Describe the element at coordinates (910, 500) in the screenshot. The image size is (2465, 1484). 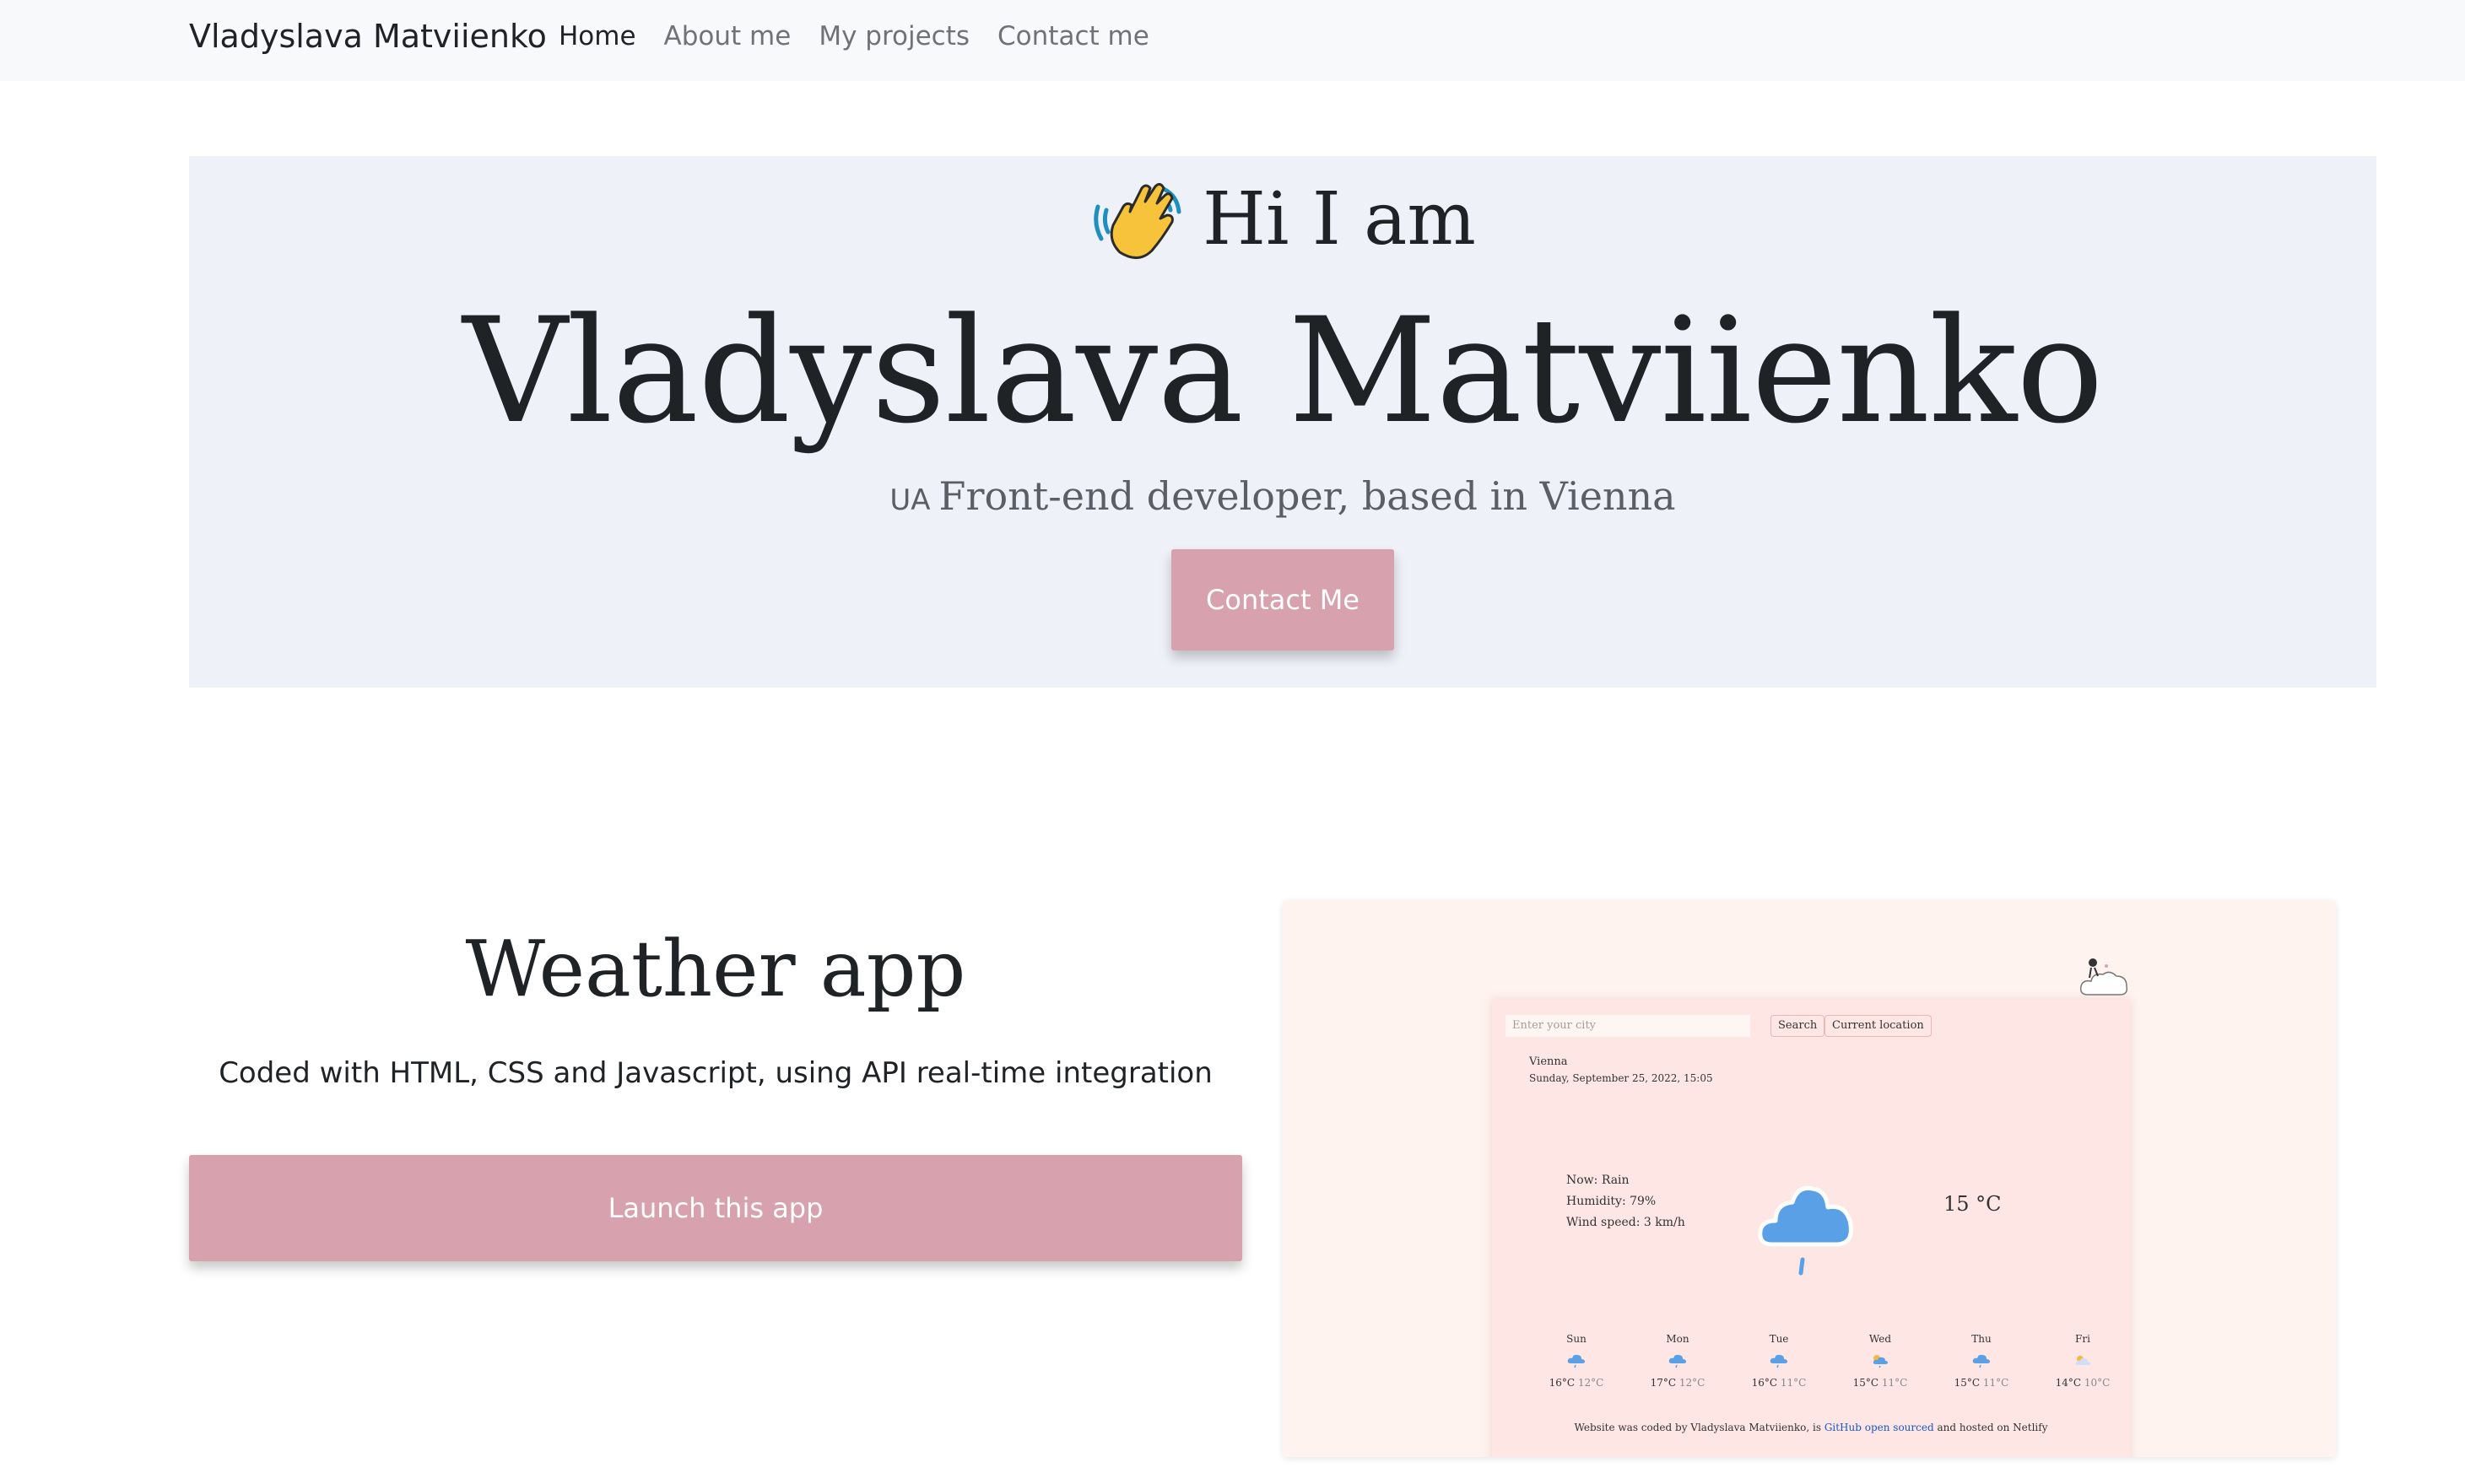
I see `ua-flag-label: UA` at that location.